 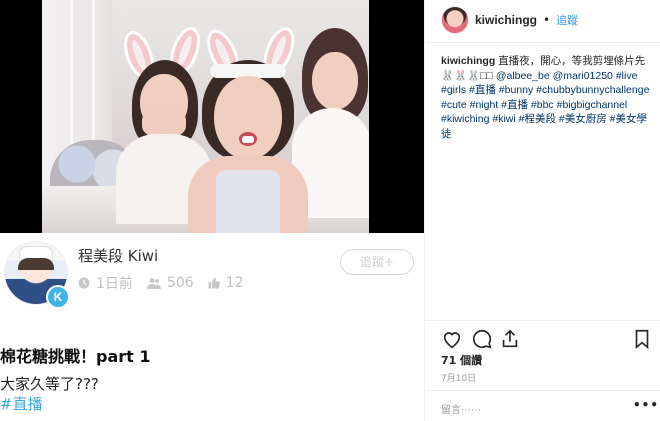 What do you see at coordinates (567, 20) in the screenshot?
I see `follow-link: 追蹤` at bounding box center [567, 20].